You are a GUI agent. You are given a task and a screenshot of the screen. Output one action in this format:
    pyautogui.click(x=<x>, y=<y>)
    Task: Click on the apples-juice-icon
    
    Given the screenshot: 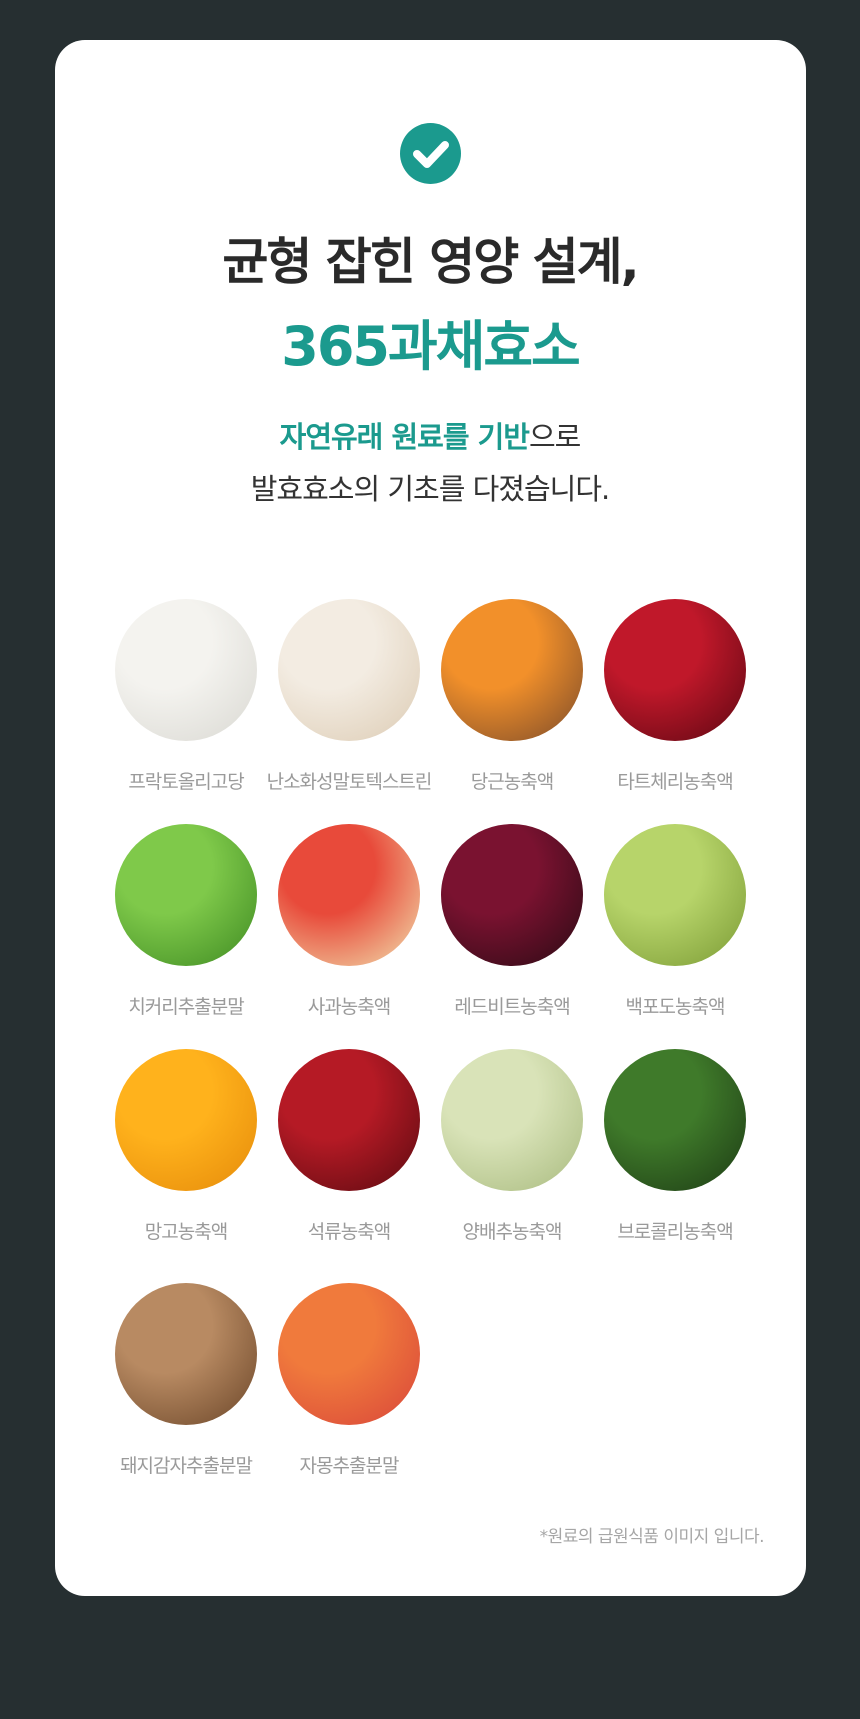 What is the action you would take?
    pyautogui.click(x=349, y=895)
    